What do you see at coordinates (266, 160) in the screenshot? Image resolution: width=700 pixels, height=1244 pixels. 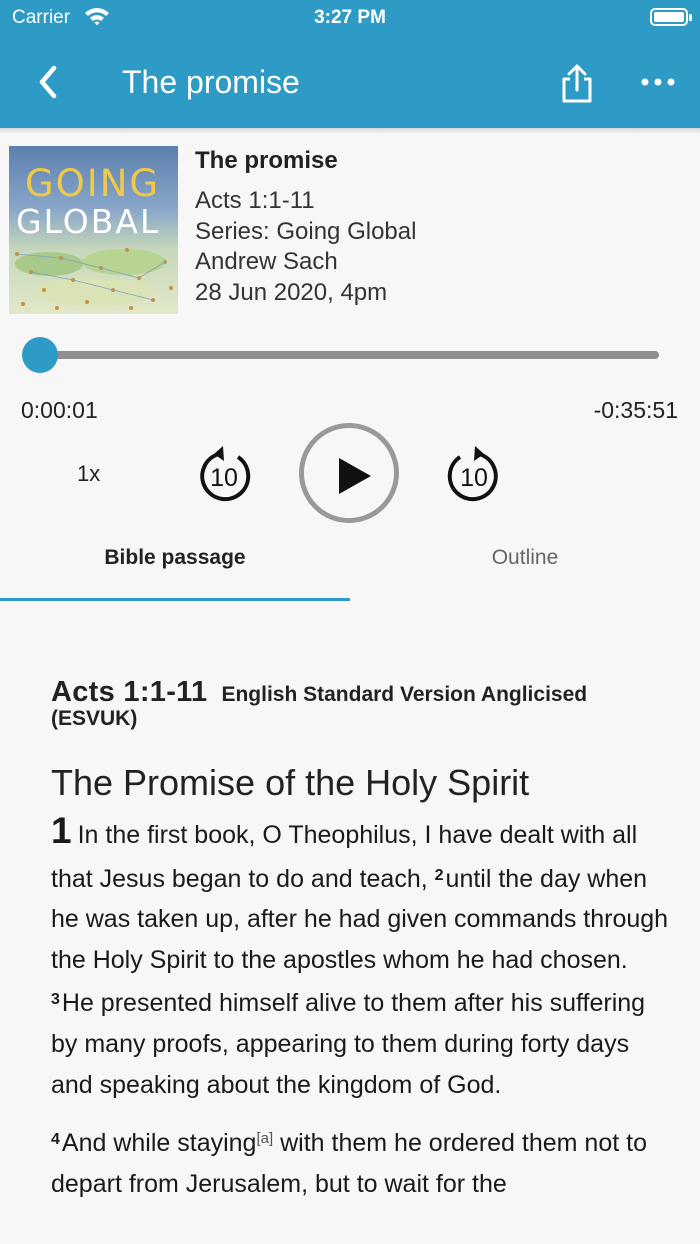 I see `sermon-title: The promise` at bounding box center [266, 160].